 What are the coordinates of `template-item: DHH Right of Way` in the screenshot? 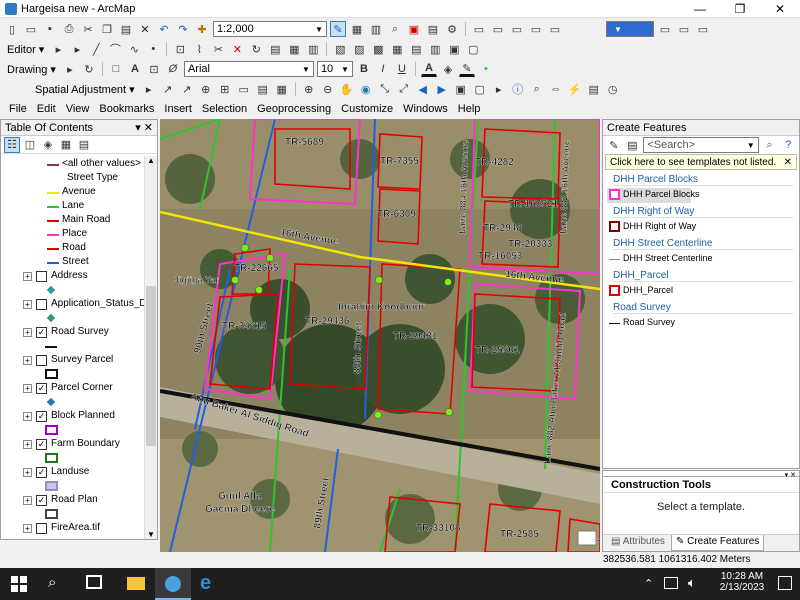 It's located at (697, 227).